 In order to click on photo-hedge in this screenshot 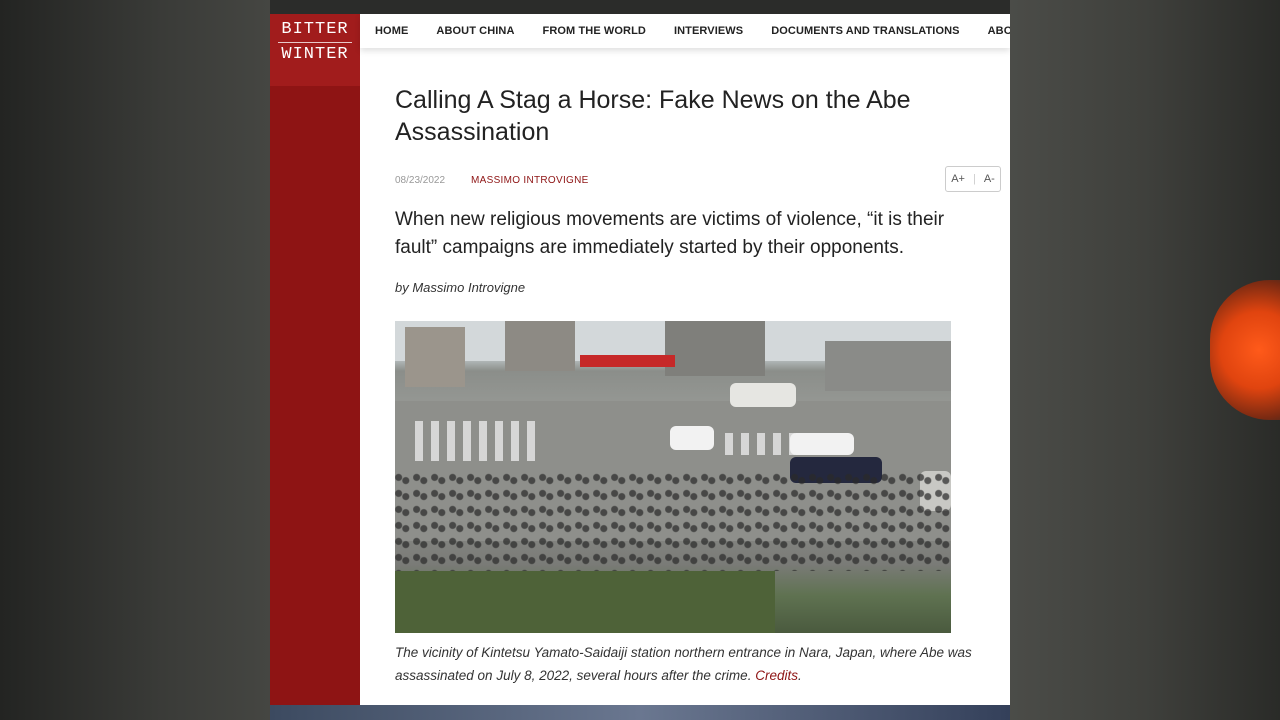, I will do `click(585, 602)`.